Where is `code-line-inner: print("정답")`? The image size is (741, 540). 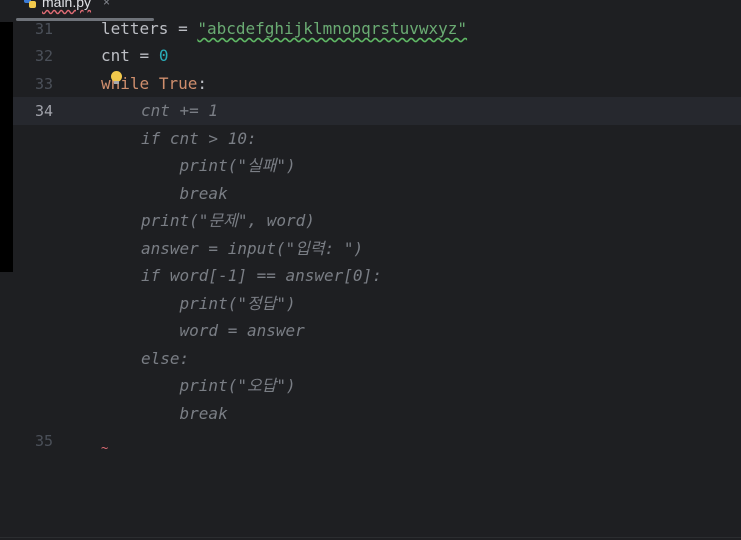 code-line-inner: print("정답") is located at coordinates (218, 304).